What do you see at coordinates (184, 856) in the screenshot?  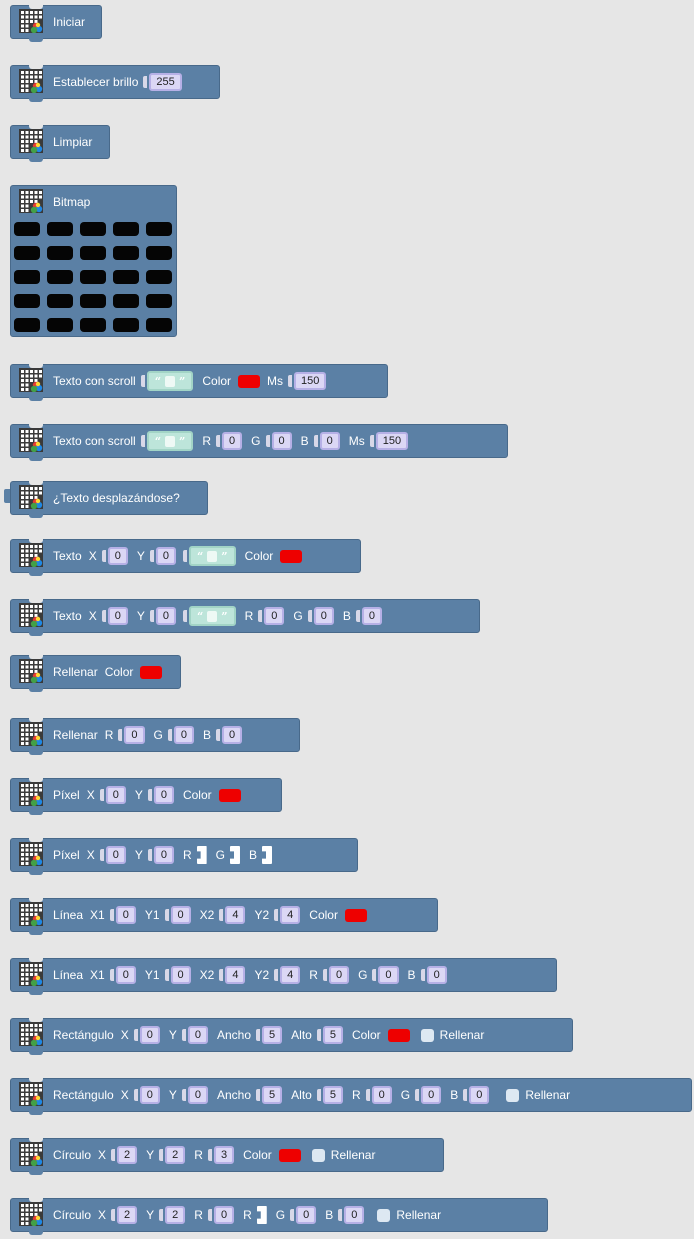 I see `block-pixel-rgb: Píxel X 0 Y 0 R G B` at bounding box center [184, 856].